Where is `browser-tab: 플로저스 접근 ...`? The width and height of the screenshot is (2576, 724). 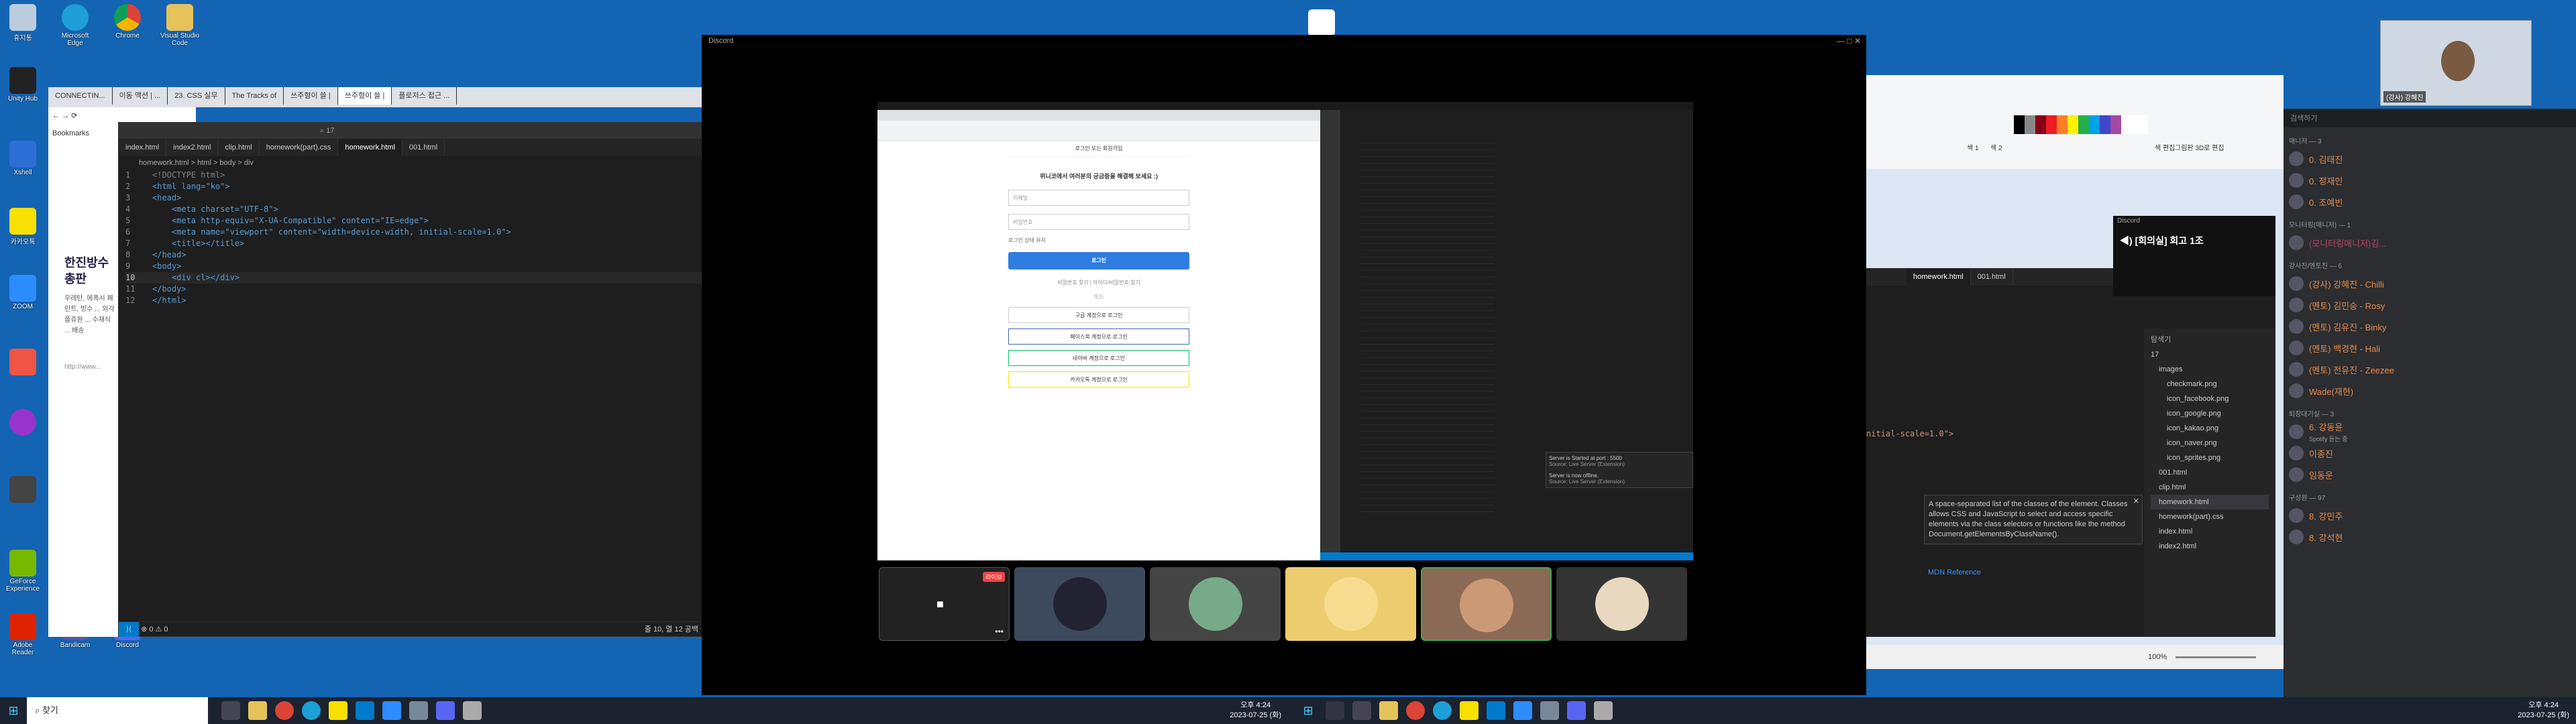
browser-tab: 플로저스 접근 ... is located at coordinates (425, 96).